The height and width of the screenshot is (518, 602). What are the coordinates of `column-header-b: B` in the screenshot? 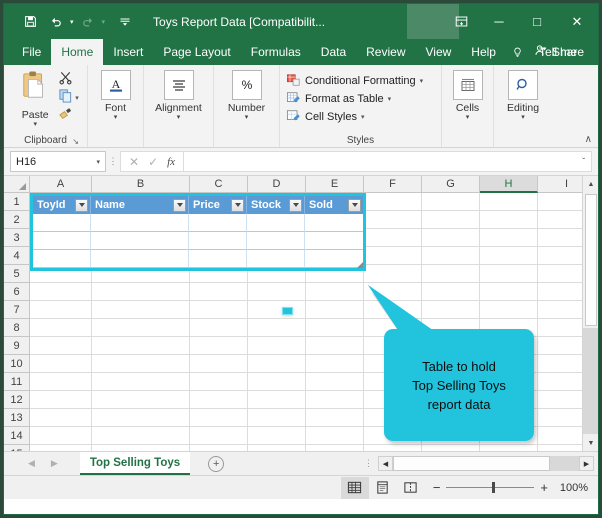 It's located at (141, 184).